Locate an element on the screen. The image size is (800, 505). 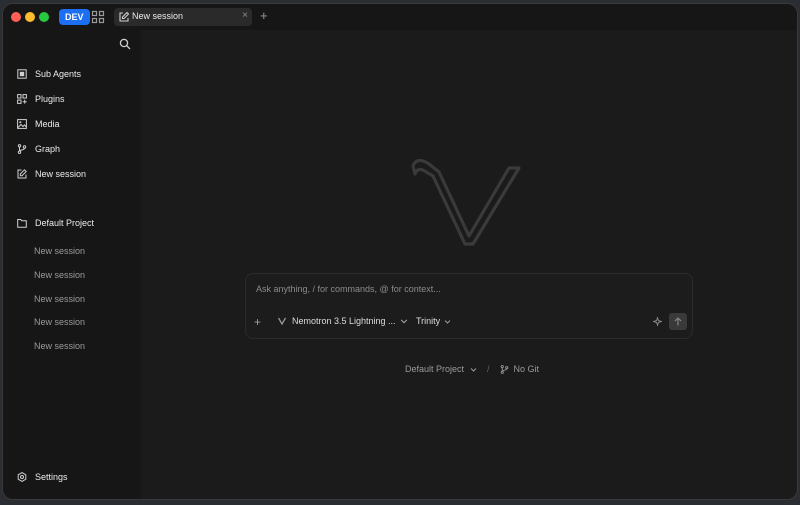
sidebar-item-new-session: New session is located at coordinates (51, 174).